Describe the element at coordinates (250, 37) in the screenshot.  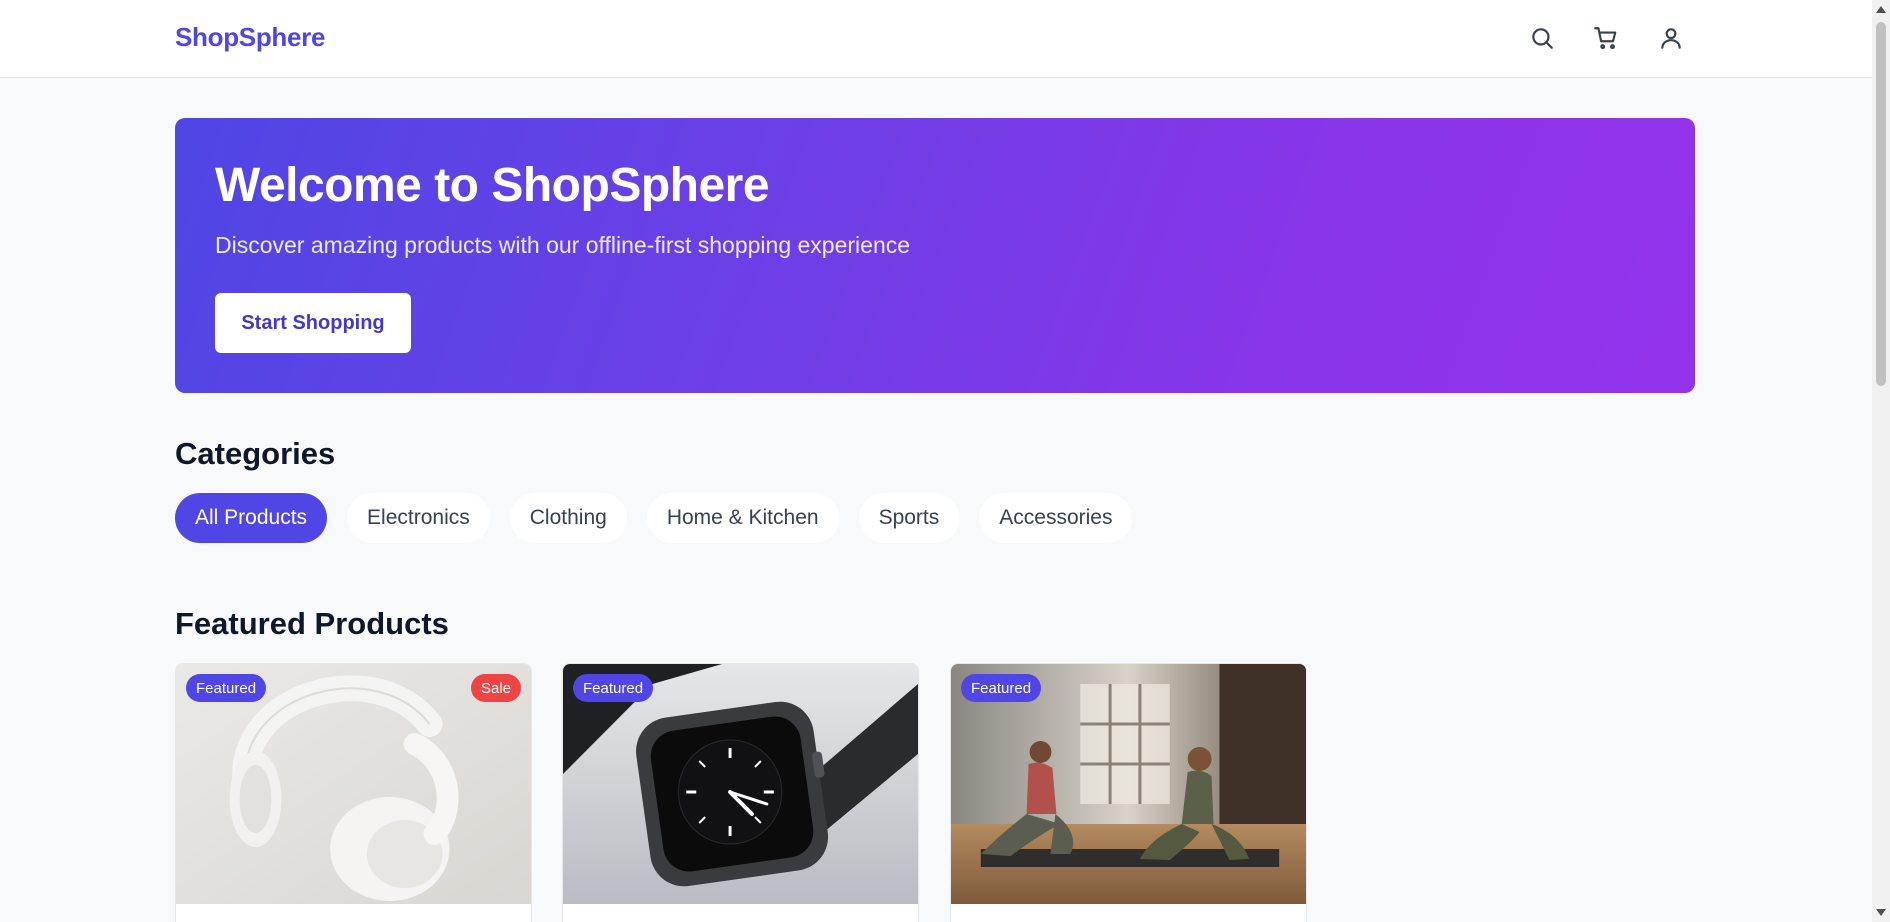
I see `logo: ShopSphere` at that location.